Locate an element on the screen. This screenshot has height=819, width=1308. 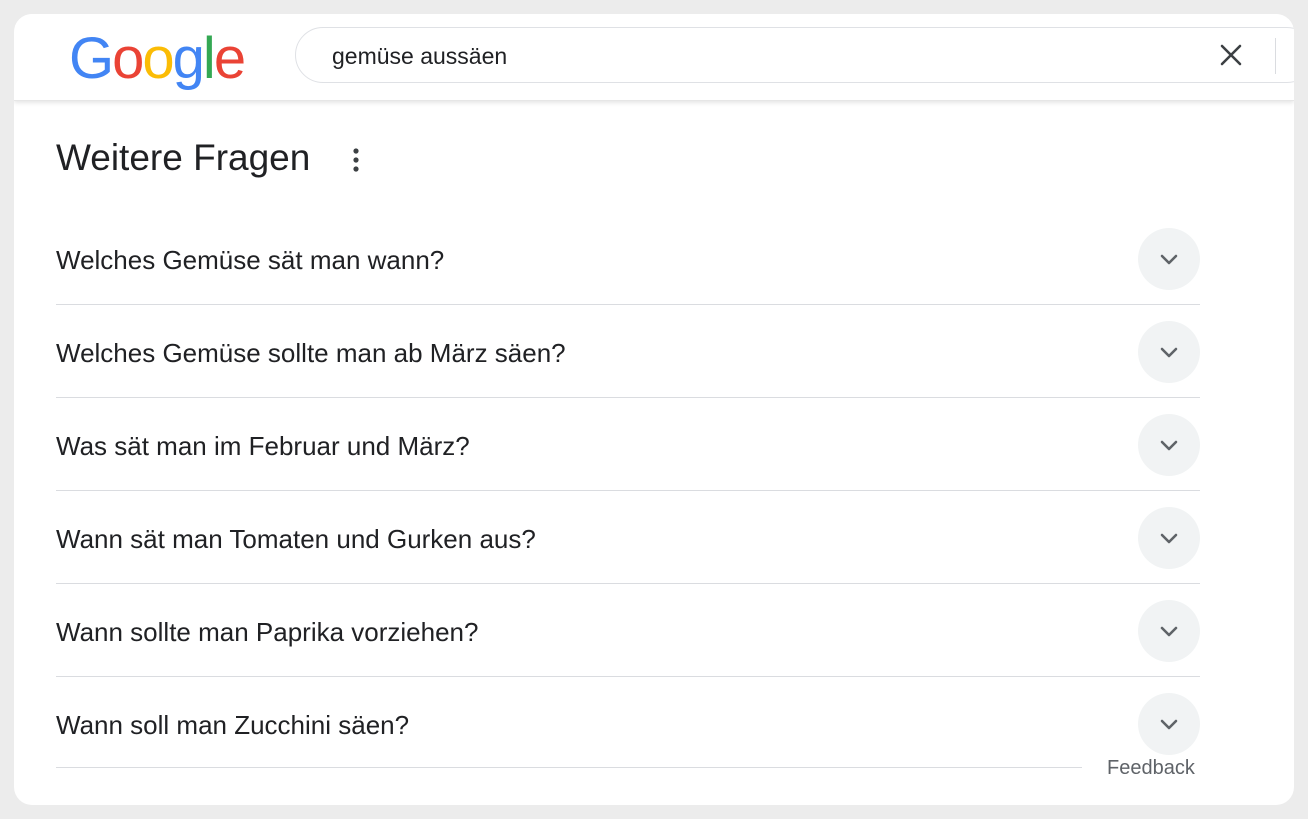
more-options-button is located at coordinates (356, 160).